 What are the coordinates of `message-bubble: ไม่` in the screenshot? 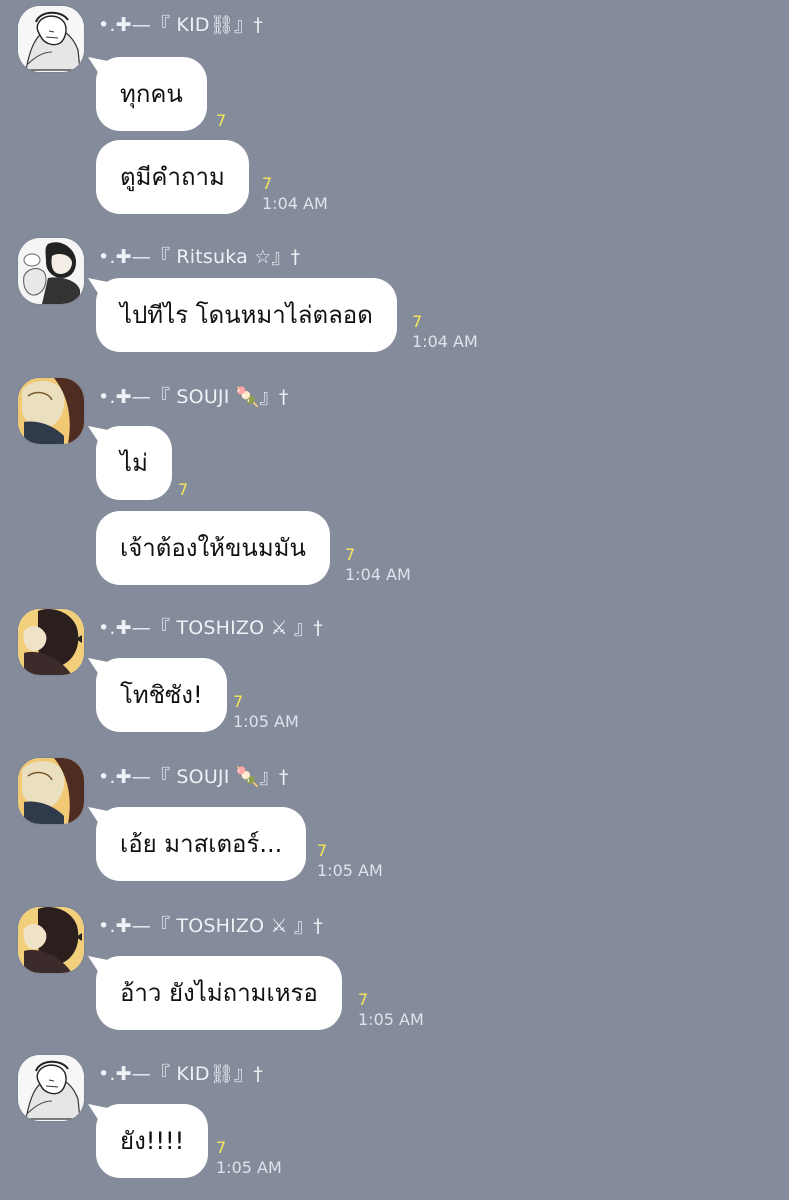 It's located at (134, 463).